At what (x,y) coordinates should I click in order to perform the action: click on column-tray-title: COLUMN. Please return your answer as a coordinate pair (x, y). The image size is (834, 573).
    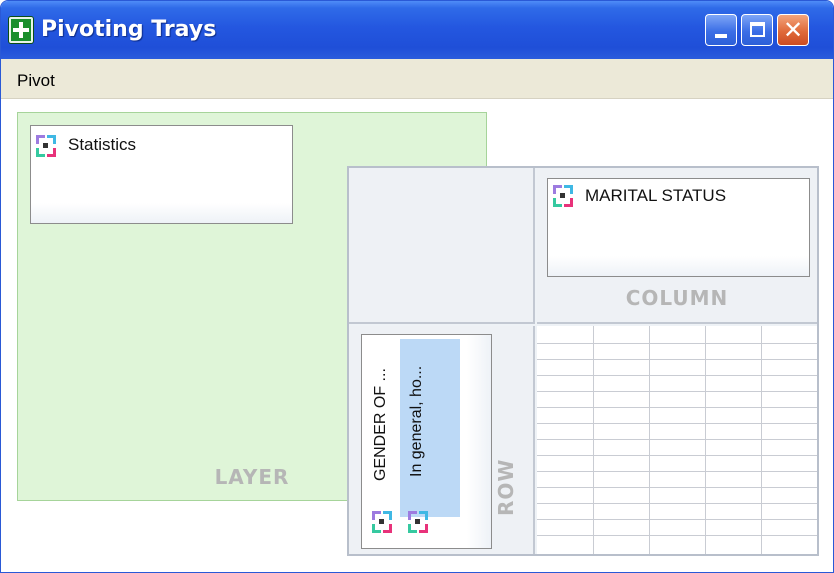
    Looking at the image, I should click on (677, 298).